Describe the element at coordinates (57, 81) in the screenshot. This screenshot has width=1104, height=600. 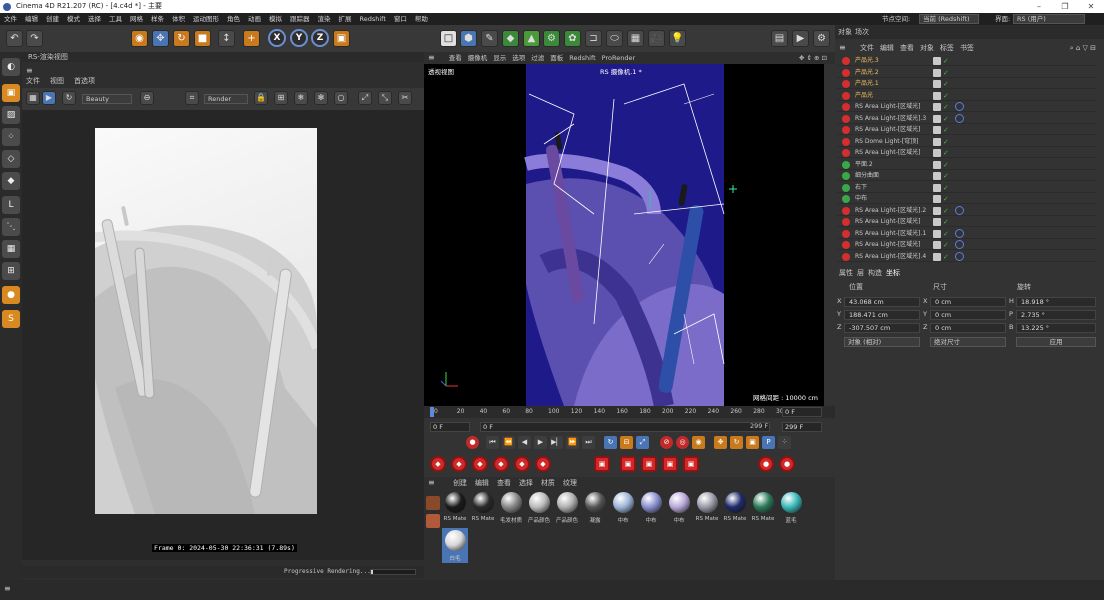
I see `render-view-menu-item: 视图` at that location.